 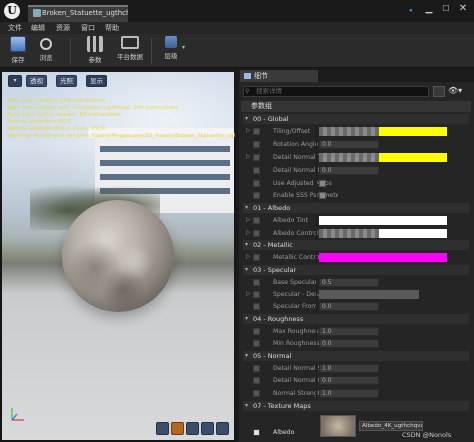 I want to click on menu-edit: 编辑, so click(x=38, y=28).